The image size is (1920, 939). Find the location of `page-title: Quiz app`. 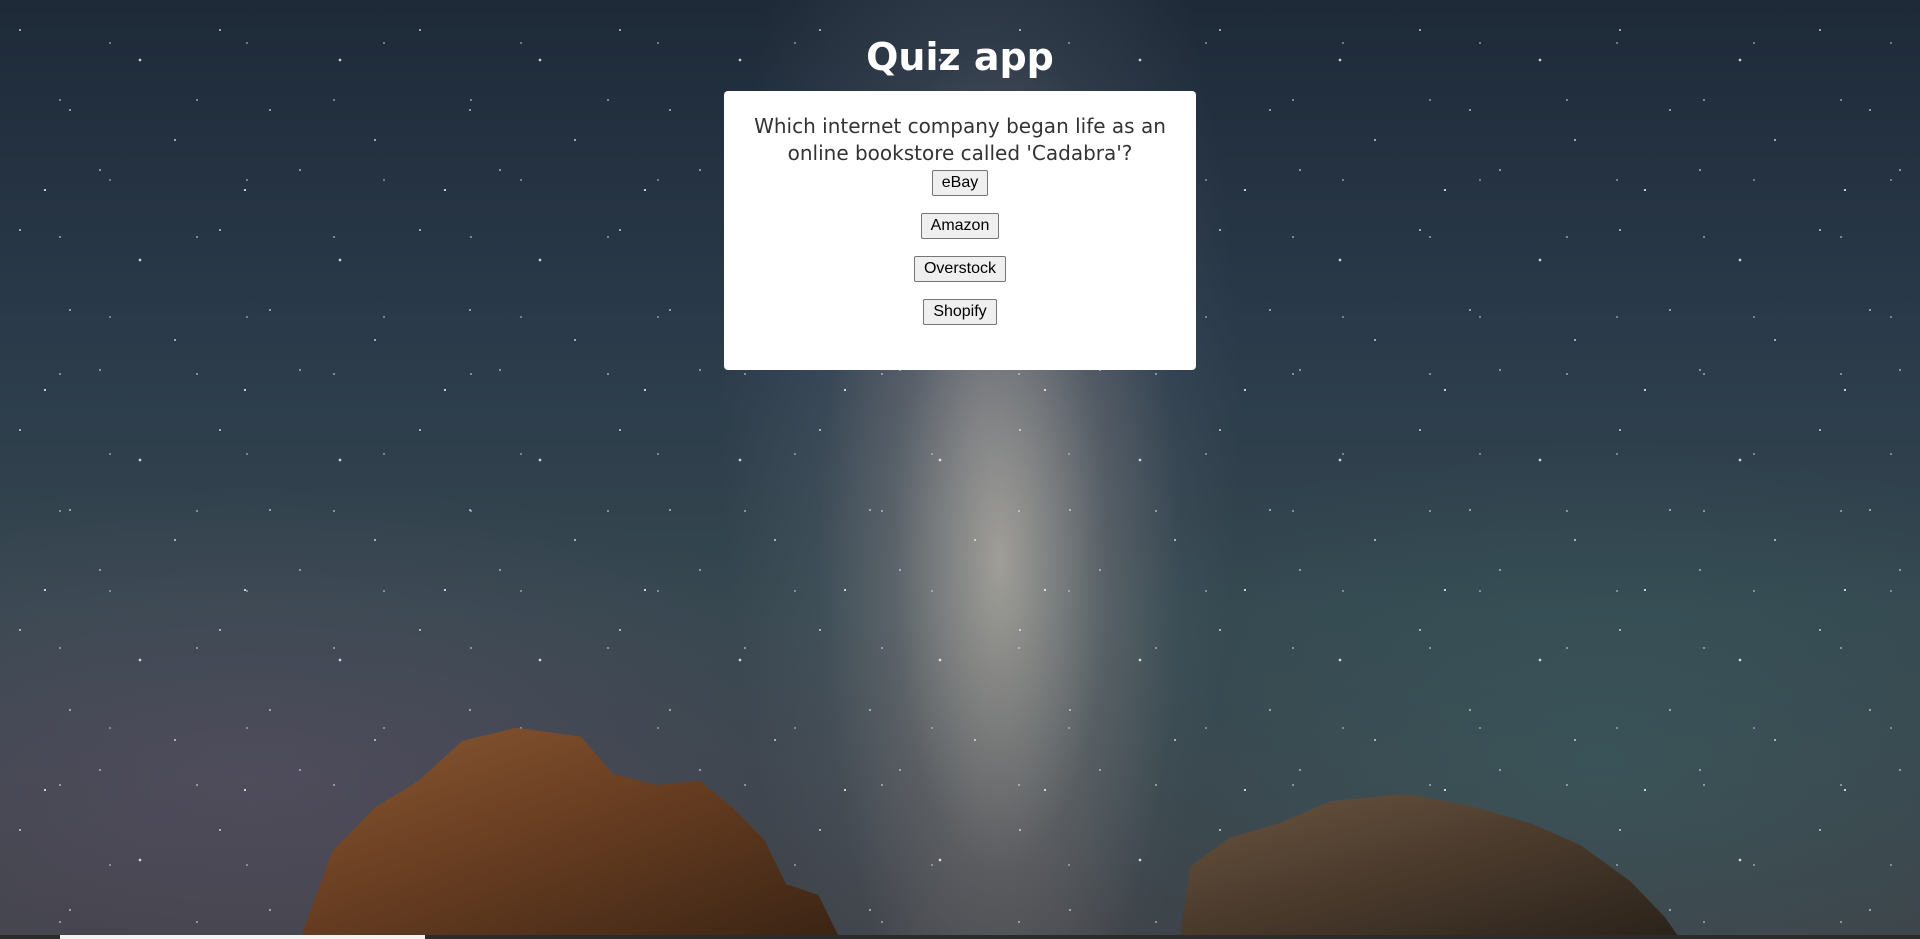

page-title: Quiz app is located at coordinates (960, 57).